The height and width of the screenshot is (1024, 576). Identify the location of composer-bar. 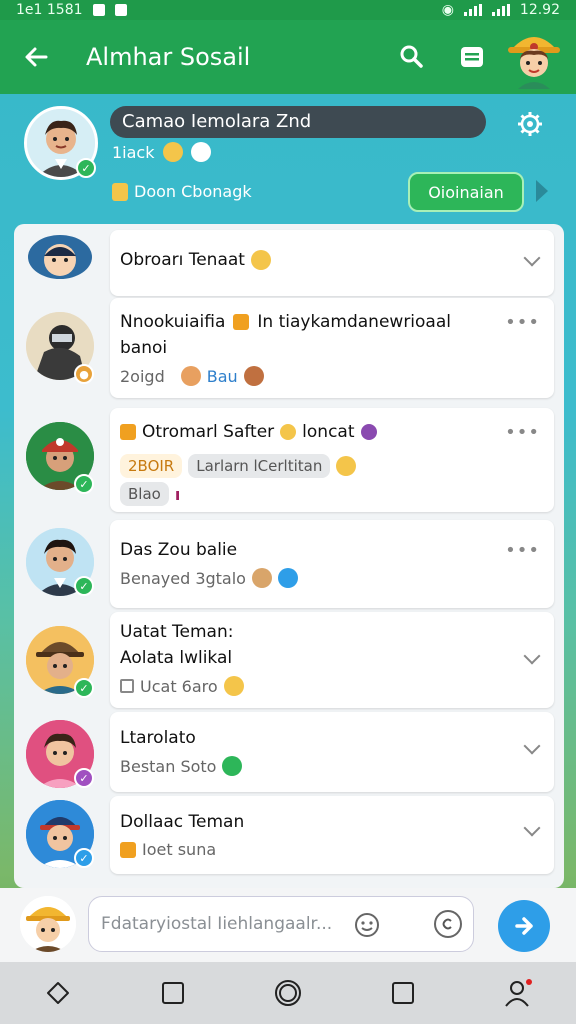
(288, 925).